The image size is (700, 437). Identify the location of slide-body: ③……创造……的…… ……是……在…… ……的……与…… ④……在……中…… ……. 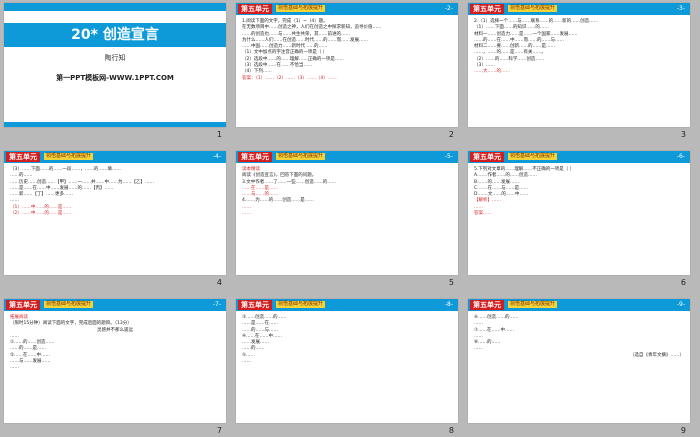
(347, 340).